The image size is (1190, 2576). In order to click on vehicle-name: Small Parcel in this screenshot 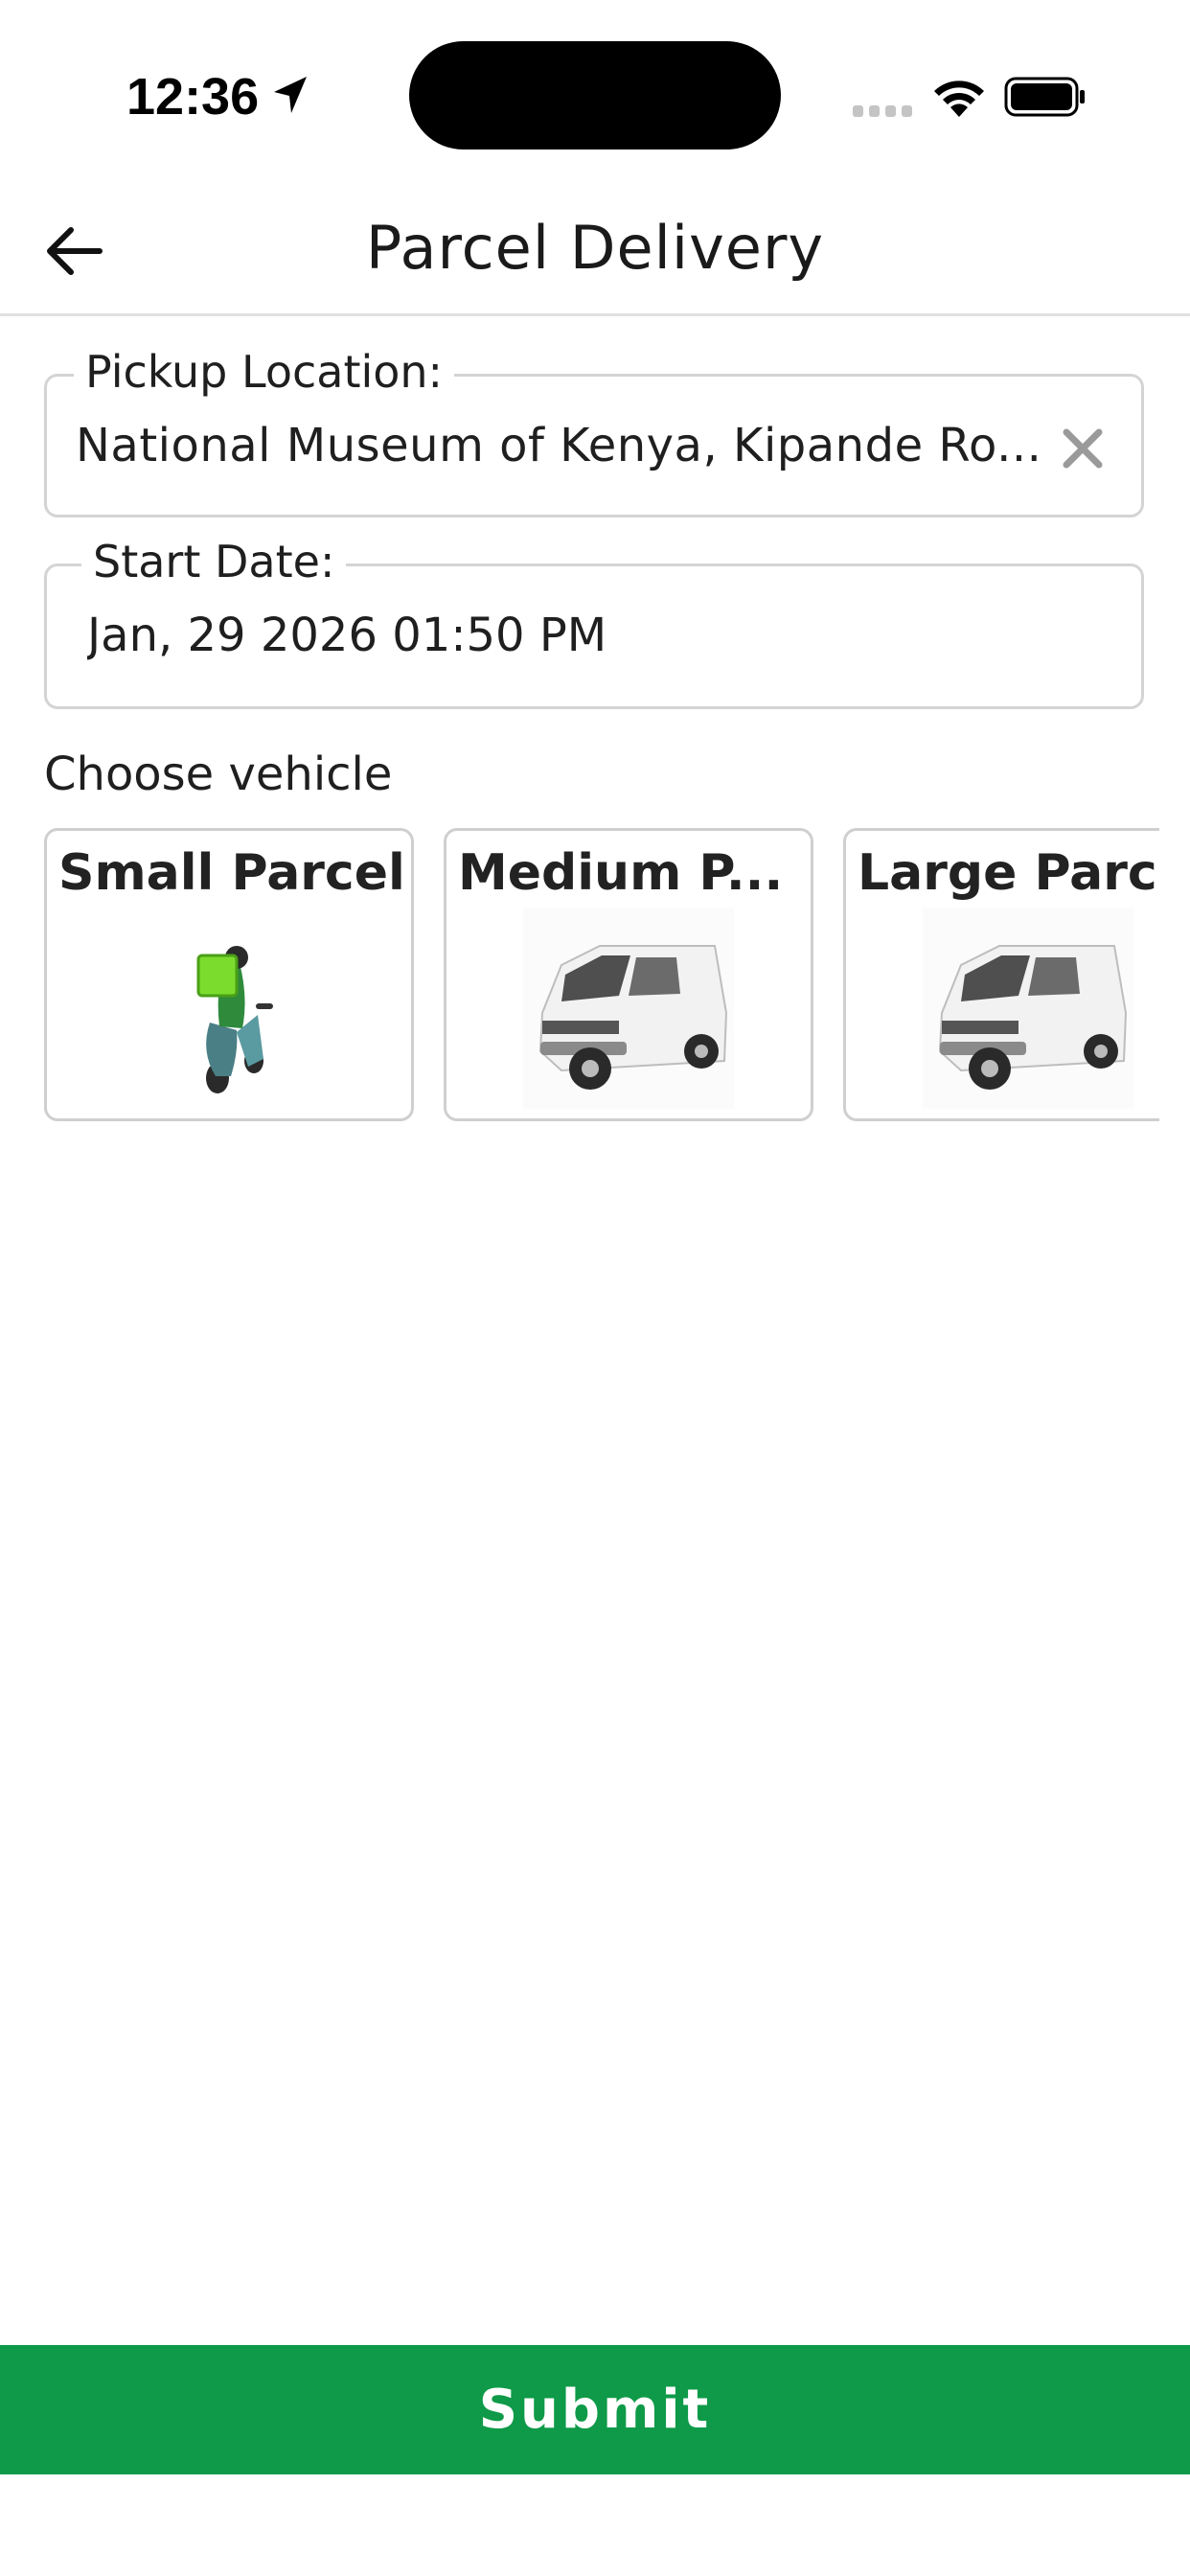, I will do `click(232, 873)`.